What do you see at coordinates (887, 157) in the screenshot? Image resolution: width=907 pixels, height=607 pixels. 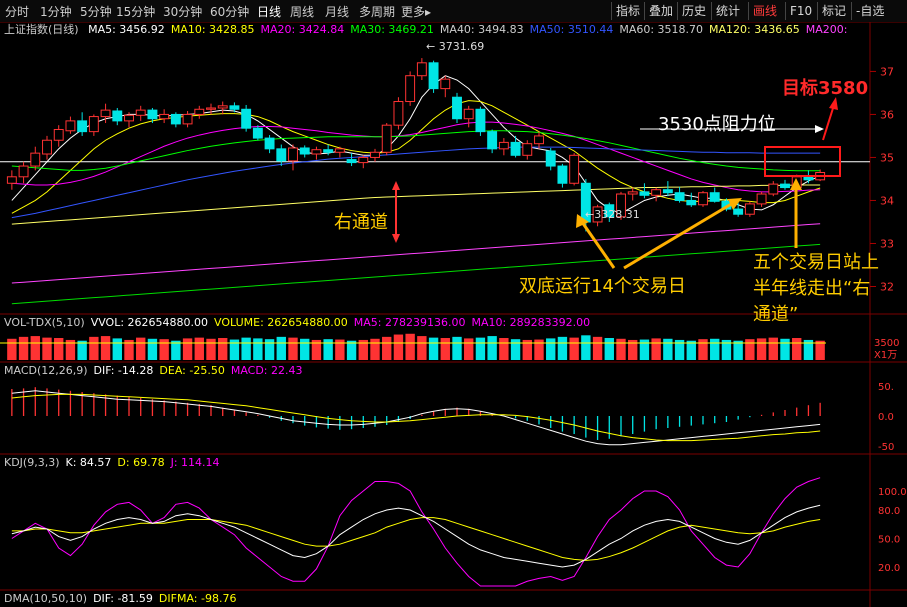 I see `price-axis-label-2: 35` at bounding box center [887, 157].